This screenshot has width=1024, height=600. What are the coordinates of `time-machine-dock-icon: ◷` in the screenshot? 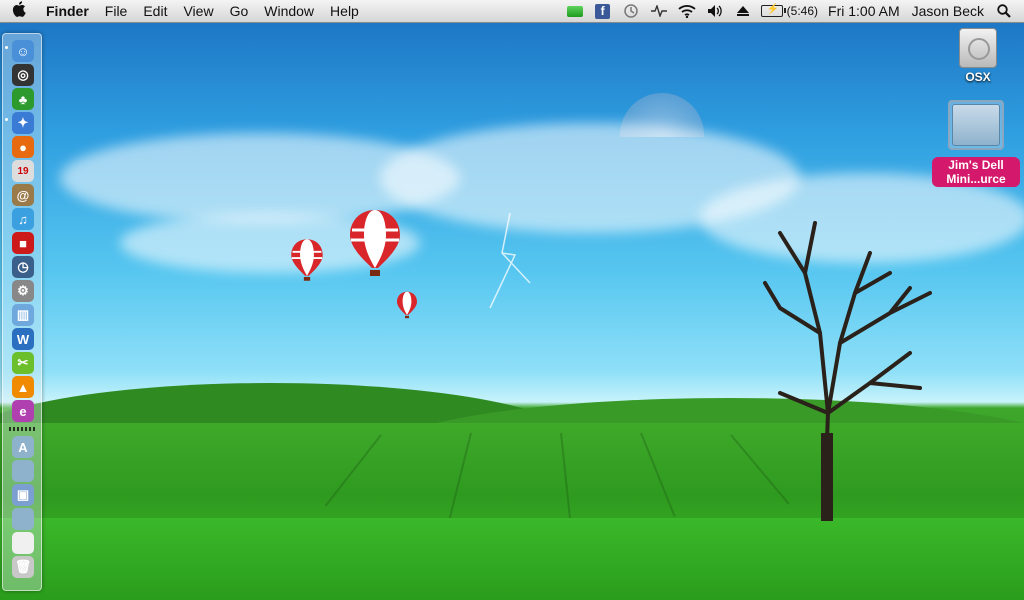 It's located at (23, 266).